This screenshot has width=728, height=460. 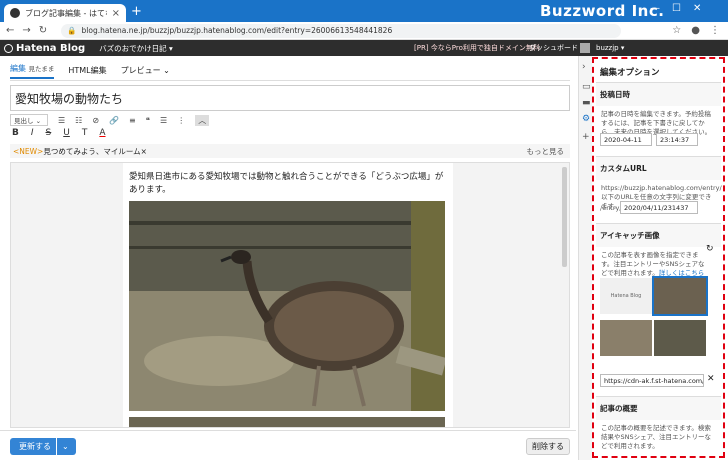 I want to click on update-dropdown-icon: ⌄, so click(x=65, y=446).